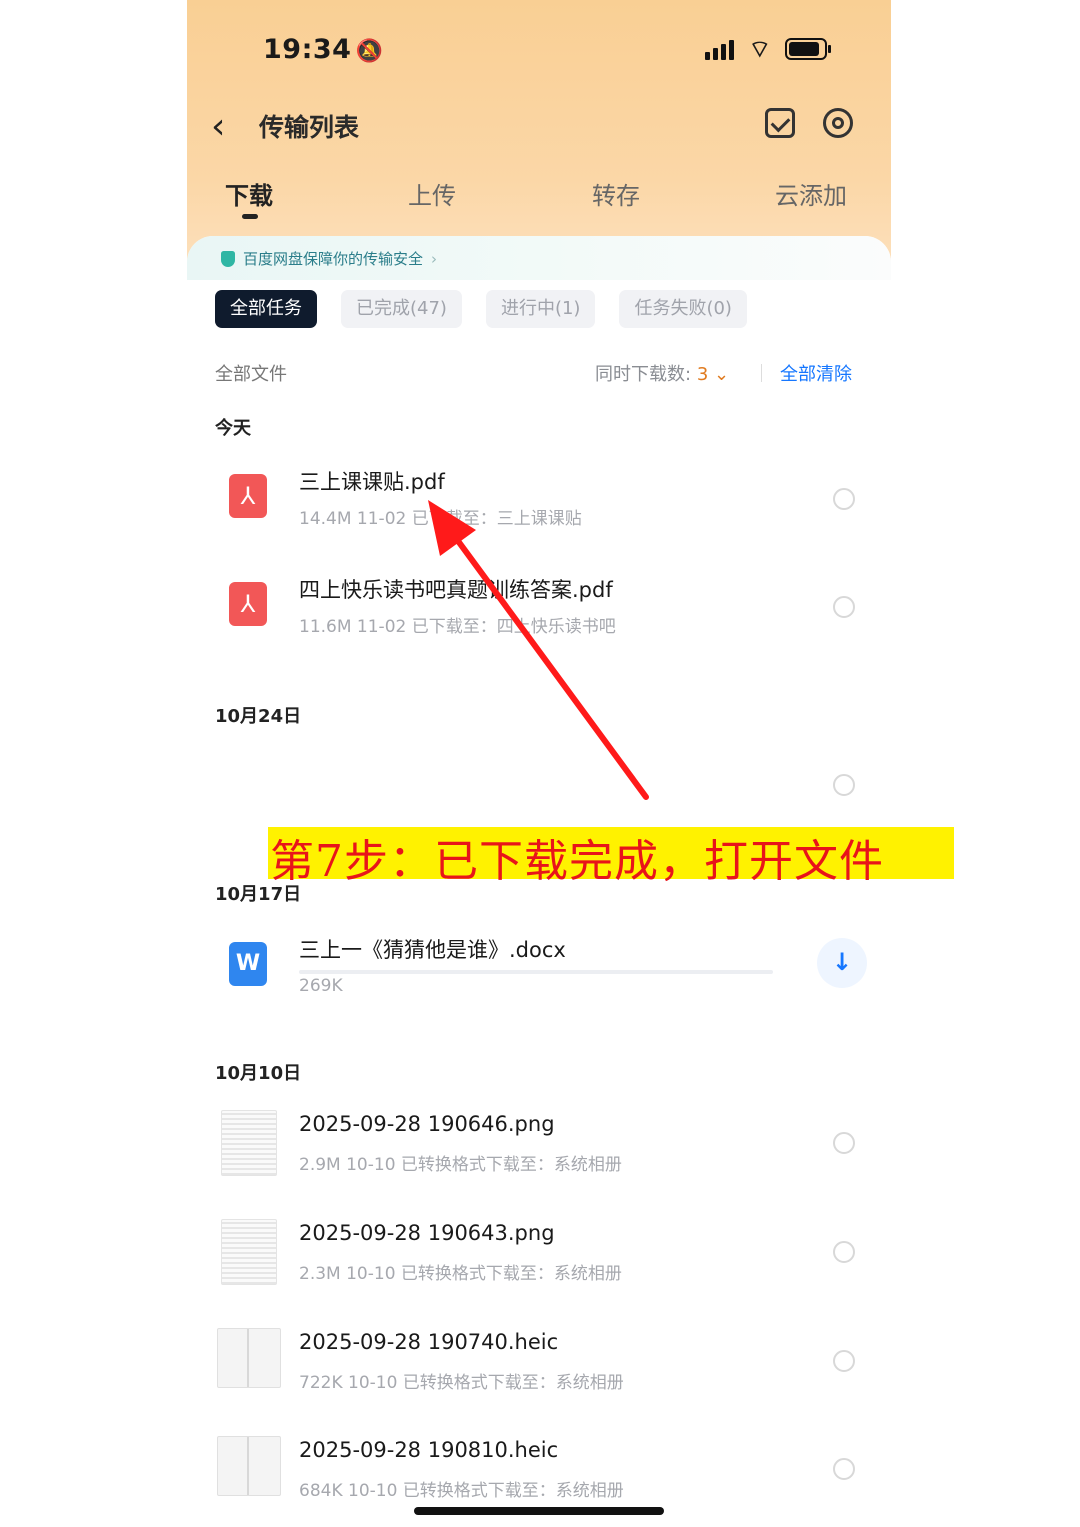  Describe the element at coordinates (816, 373) in the screenshot. I see `clear-all-button: 全部清除` at that location.